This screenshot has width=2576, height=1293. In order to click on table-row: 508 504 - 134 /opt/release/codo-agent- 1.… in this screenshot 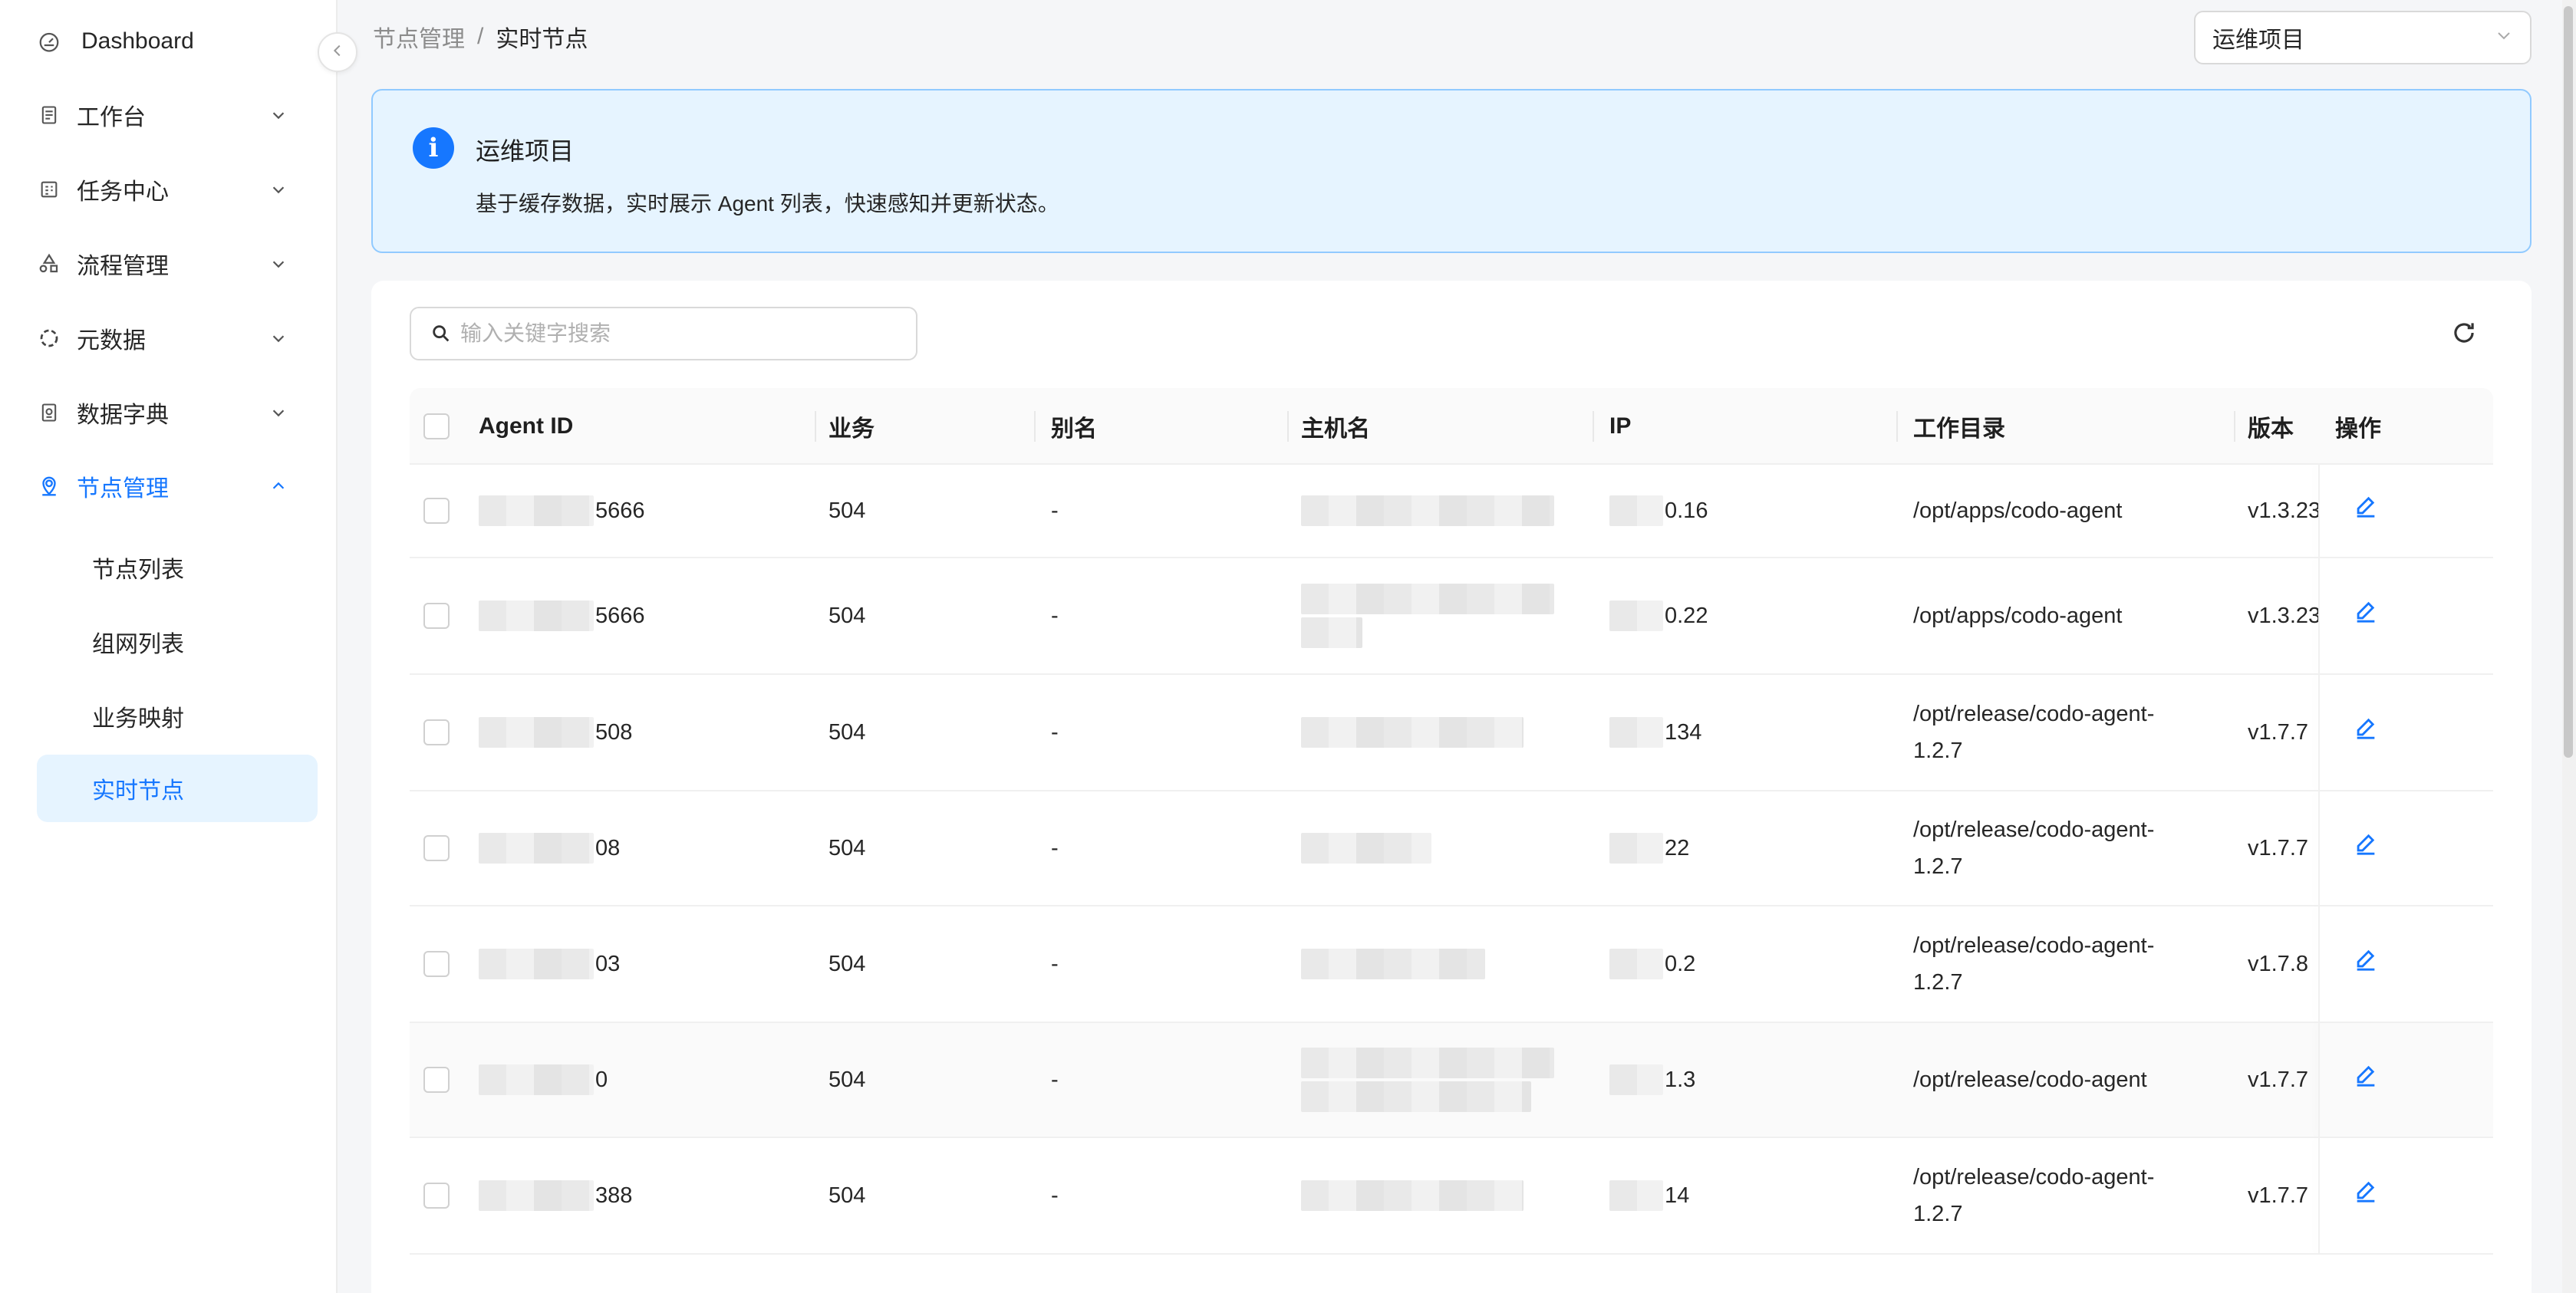, I will do `click(1451, 733)`.